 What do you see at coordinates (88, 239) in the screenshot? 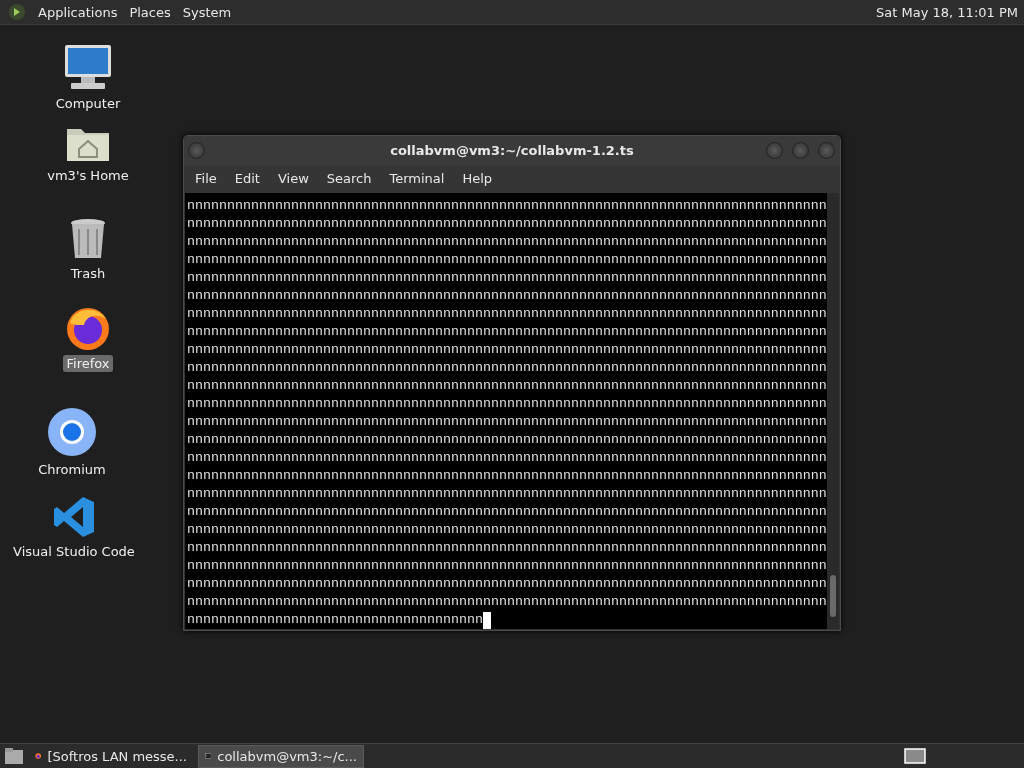
I see `trash-icon` at bounding box center [88, 239].